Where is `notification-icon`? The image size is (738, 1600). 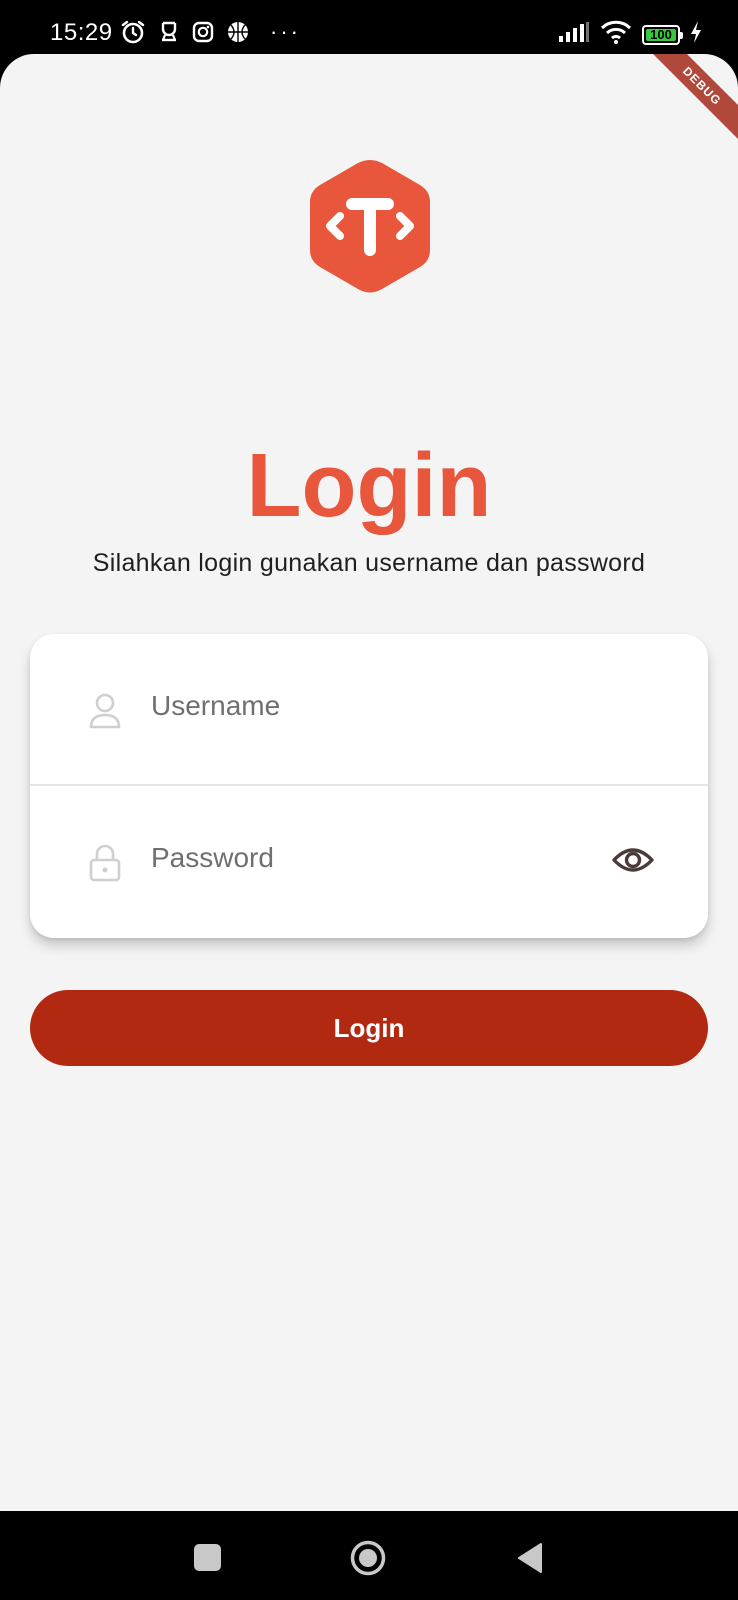
notification-icon is located at coordinates (169, 32).